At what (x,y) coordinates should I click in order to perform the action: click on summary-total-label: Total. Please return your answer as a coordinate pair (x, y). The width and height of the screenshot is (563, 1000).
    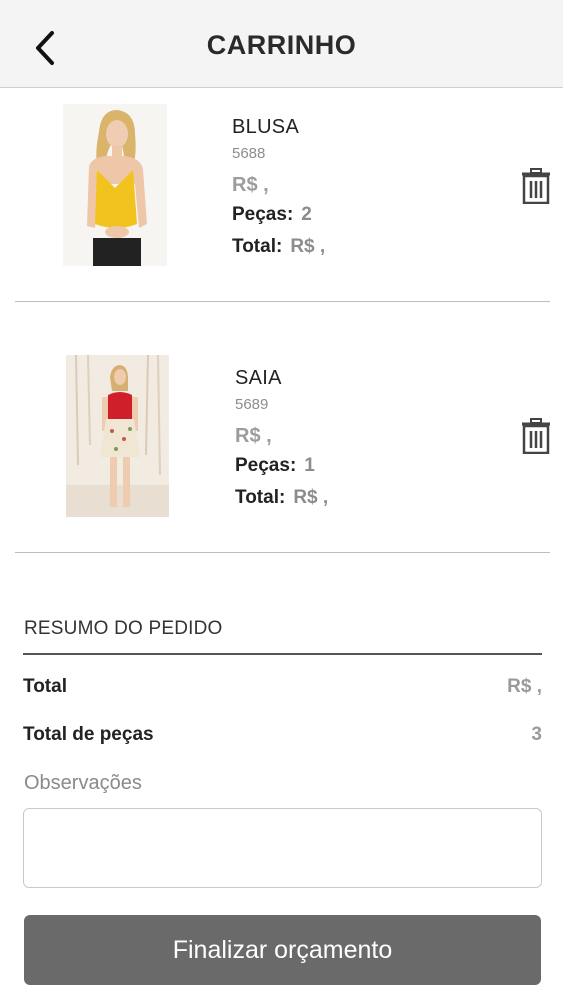
    Looking at the image, I should click on (45, 686).